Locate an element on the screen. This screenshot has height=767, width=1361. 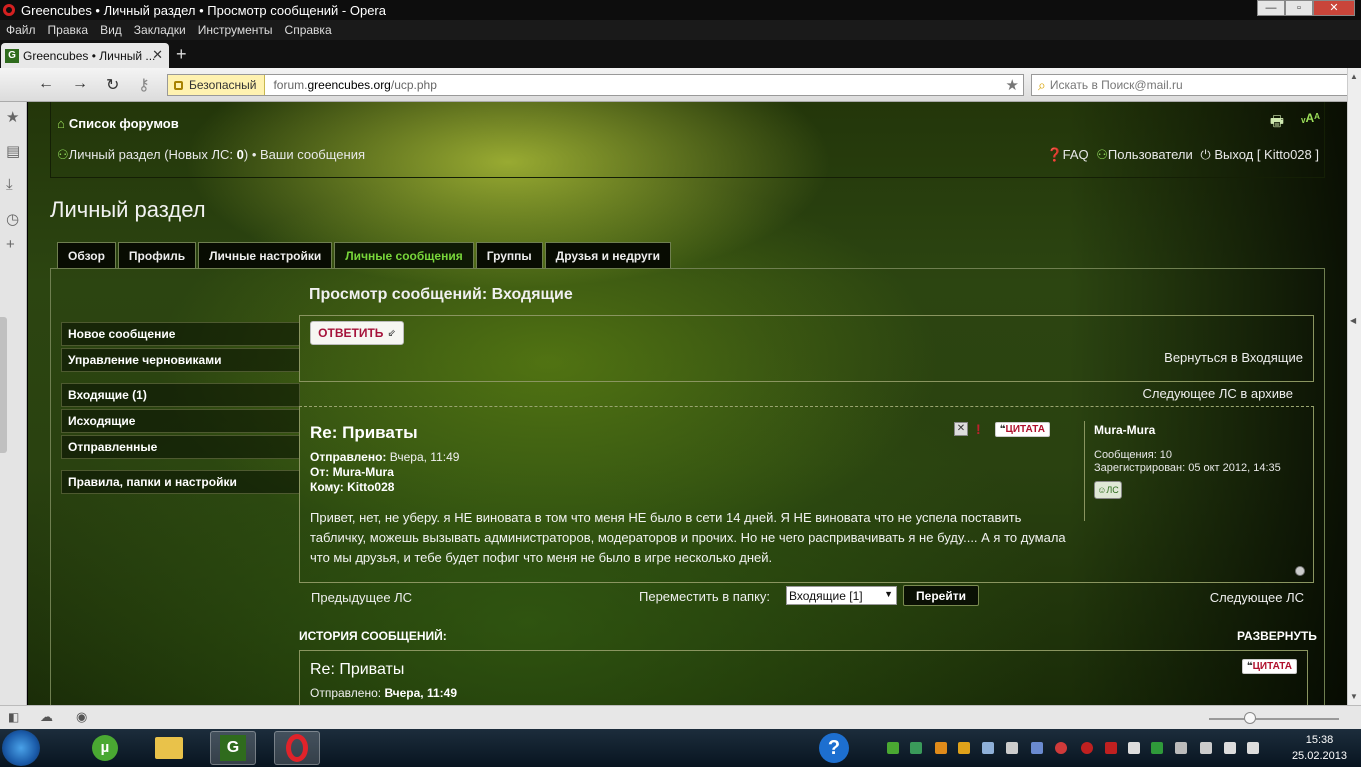
help-taskbar-icon: ? is located at coordinates (834, 748).